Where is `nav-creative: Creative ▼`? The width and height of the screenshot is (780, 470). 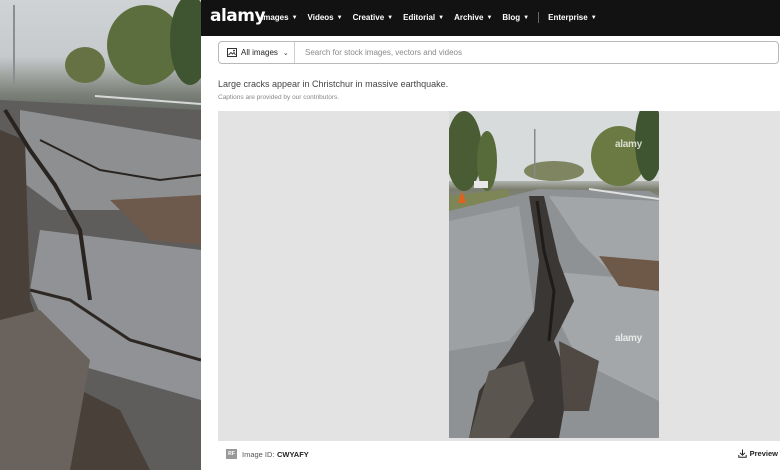
nav-creative: Creative ▼ is located at coordinates (373, 17).